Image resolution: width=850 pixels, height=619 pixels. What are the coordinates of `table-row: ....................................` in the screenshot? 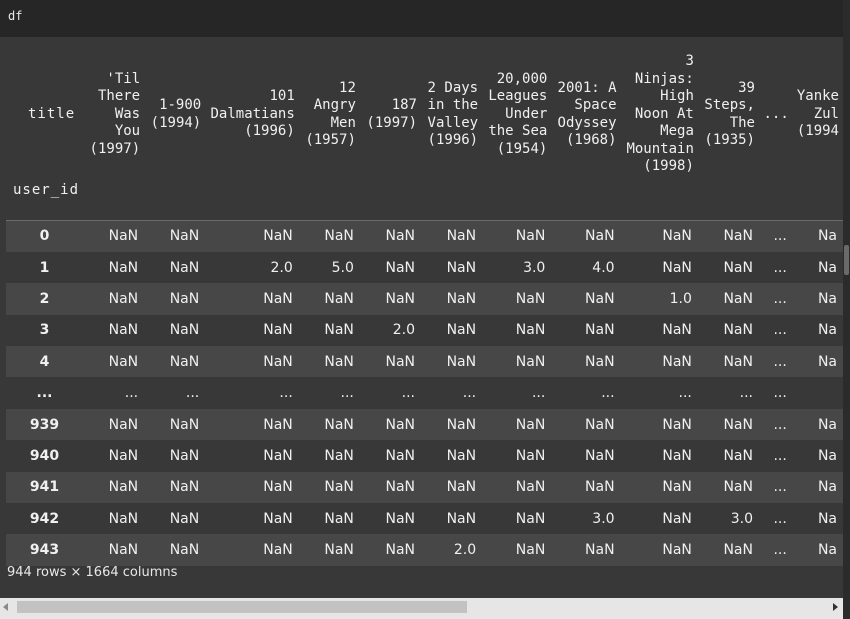 It's located at (424, 393).